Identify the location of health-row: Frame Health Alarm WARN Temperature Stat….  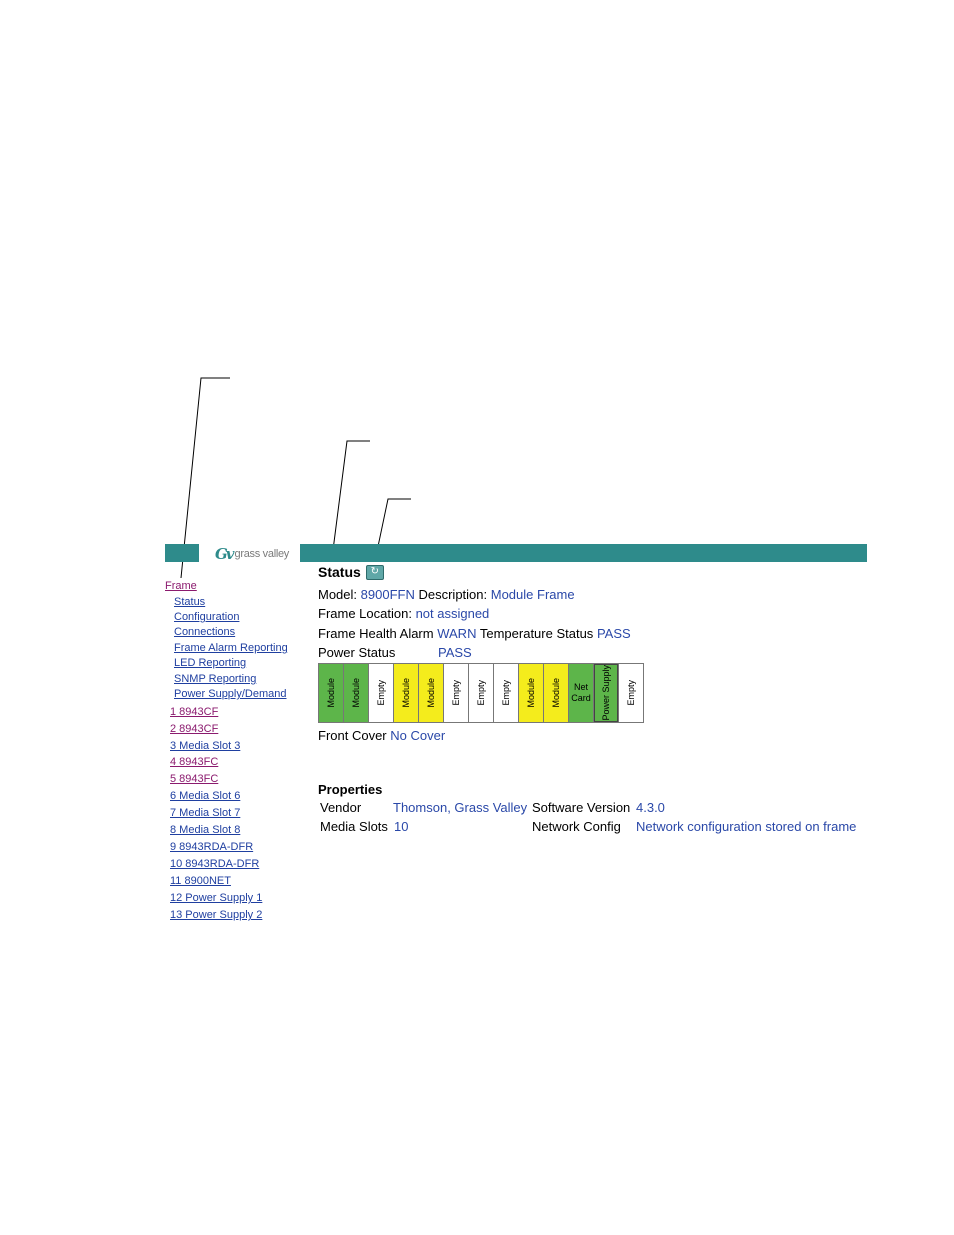
(474, 634).